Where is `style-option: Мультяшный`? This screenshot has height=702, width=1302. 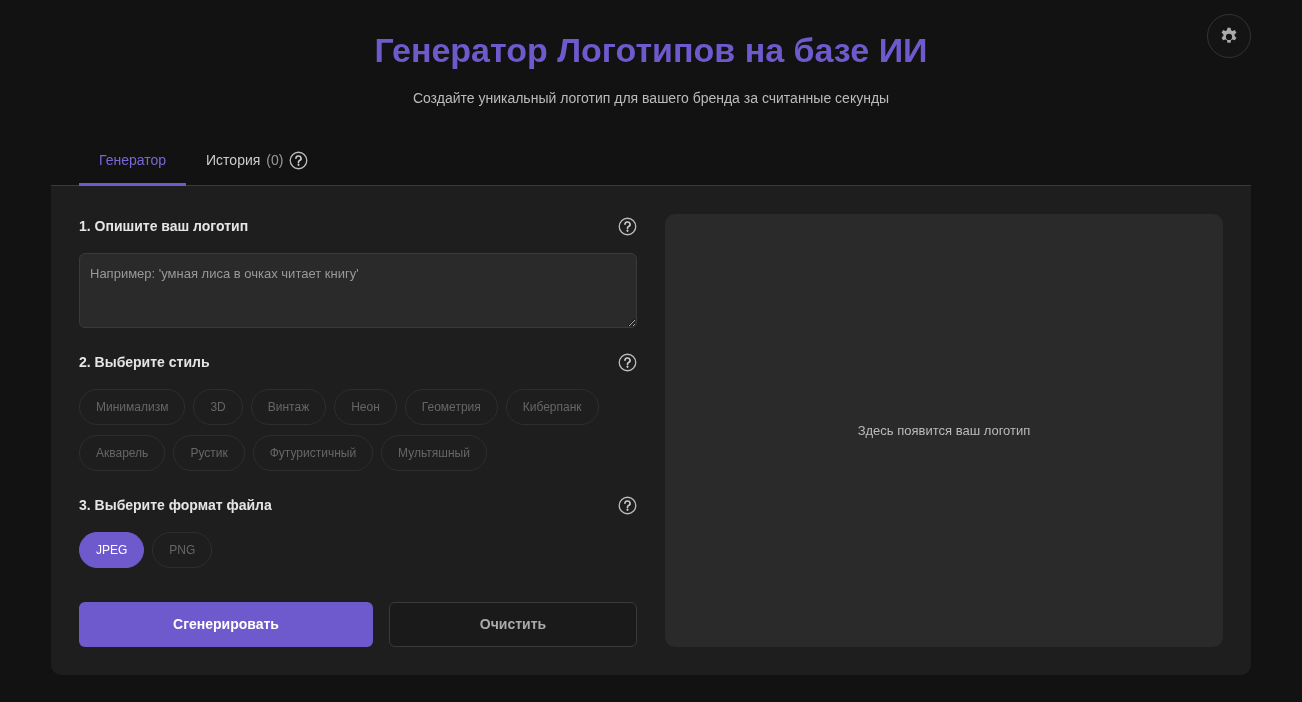 style-option: Мультяшный is located at coordinates (434, 453).